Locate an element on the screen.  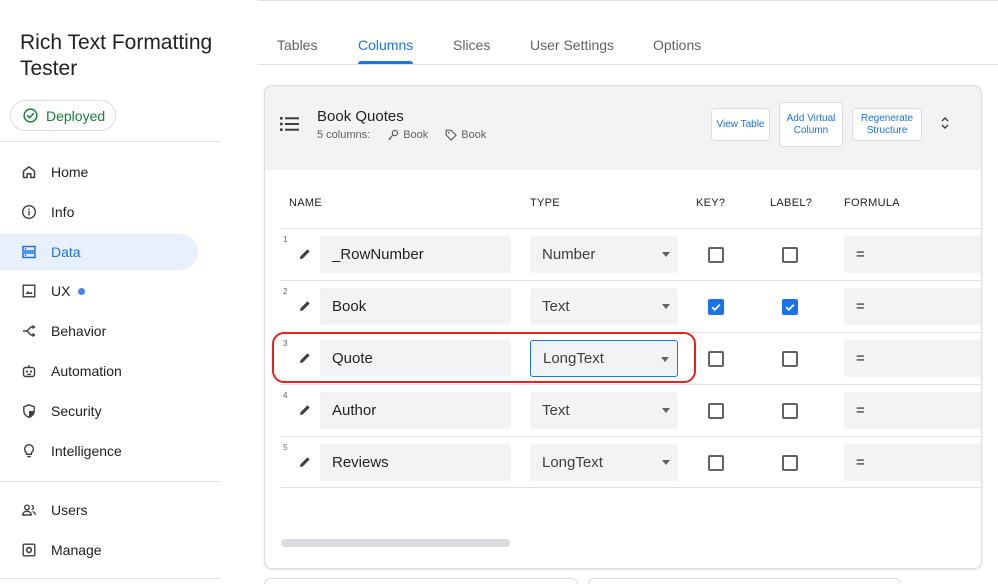
tab-slices: Slices is located at coordinates (471, 45).